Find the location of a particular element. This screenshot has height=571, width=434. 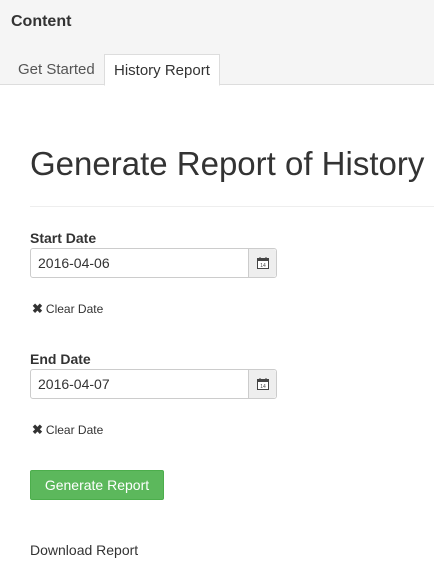

app-title: Content is located at coordinates (41, 21).